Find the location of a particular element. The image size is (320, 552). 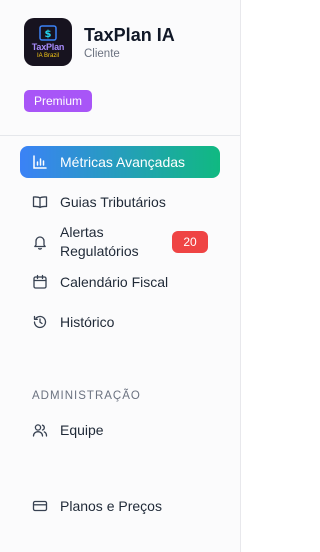

premium-badge: Premium is located at coordinates (58, 101).